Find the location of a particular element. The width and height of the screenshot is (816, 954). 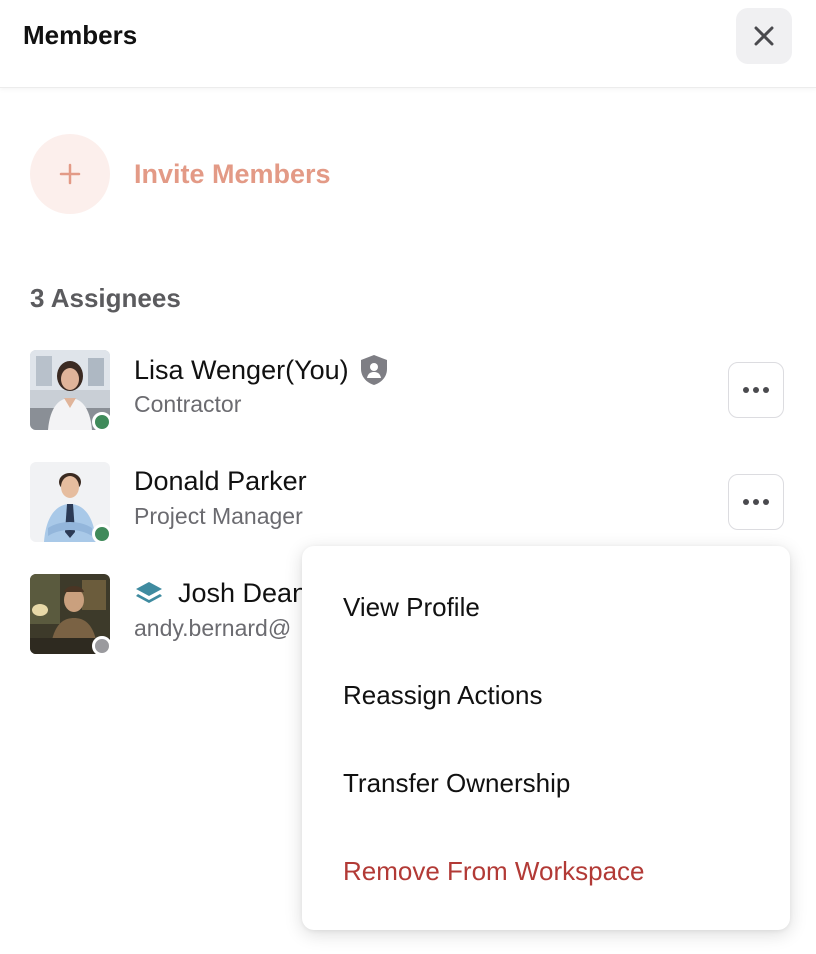

invite-circle is located at coordinates (70, 174).